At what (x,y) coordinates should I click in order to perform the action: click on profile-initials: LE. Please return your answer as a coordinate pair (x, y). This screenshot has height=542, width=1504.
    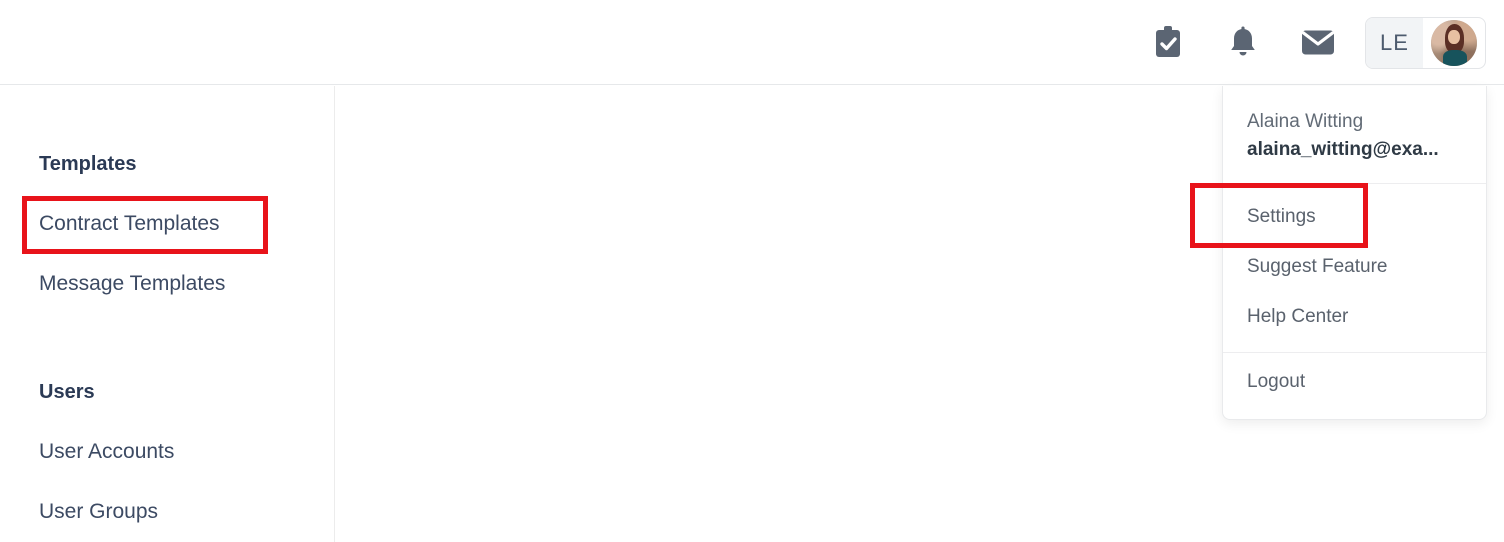
    Looking at the image, I should click on (1394, 42).